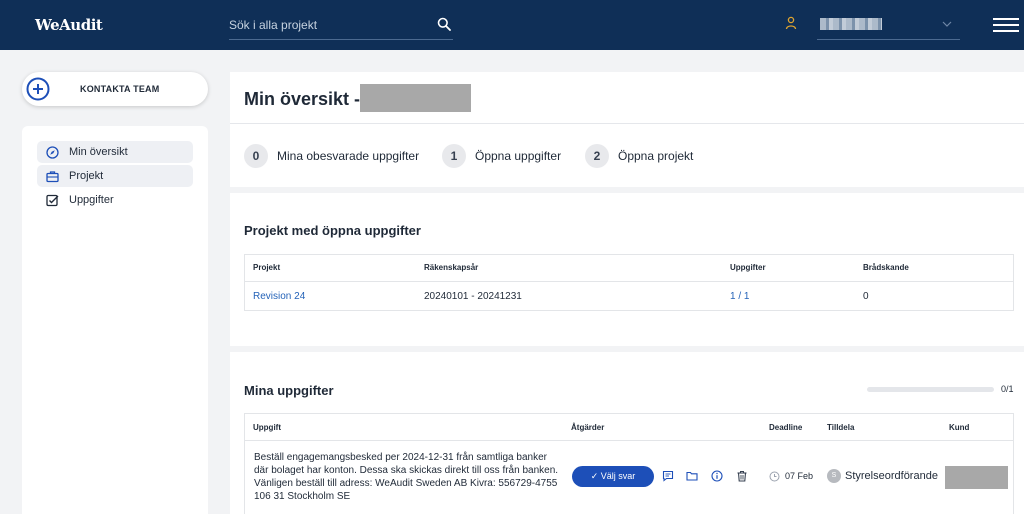 The width and height of the screenshot is (1024, 514). What do you see at coordinates (668, 476) in the screenshot?
I see `comment-icon` at bounding box center [668, 476].